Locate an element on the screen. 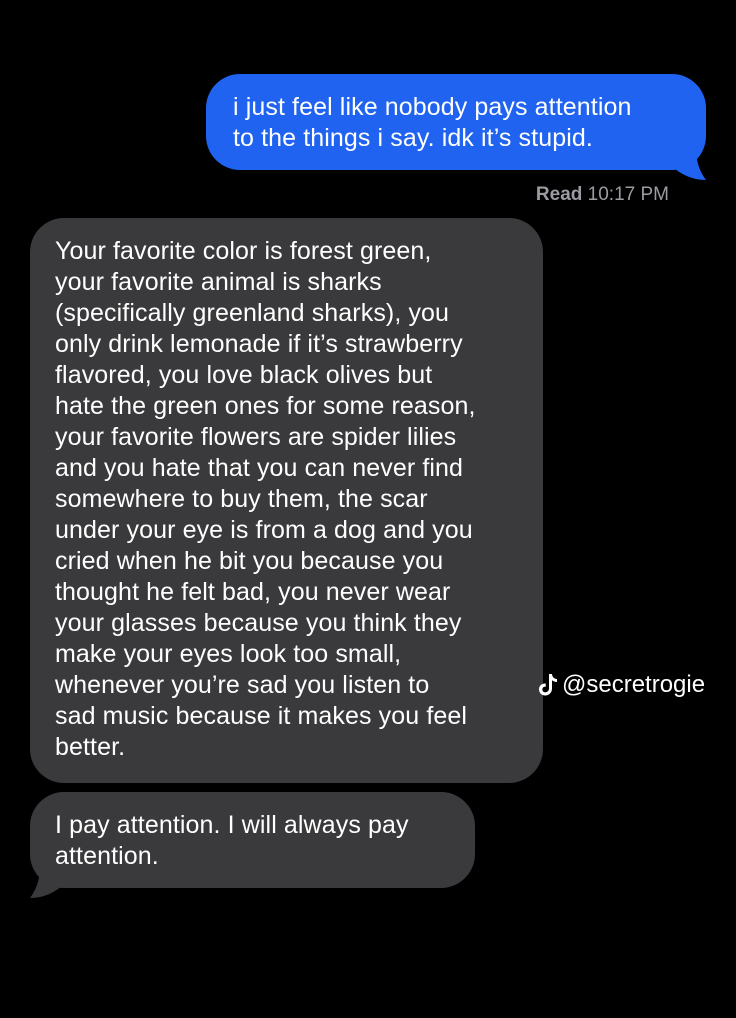 This screenshot has width=736, height=1018. read-receipt-time: 10:17 PM is located at coordinates (628, 194).